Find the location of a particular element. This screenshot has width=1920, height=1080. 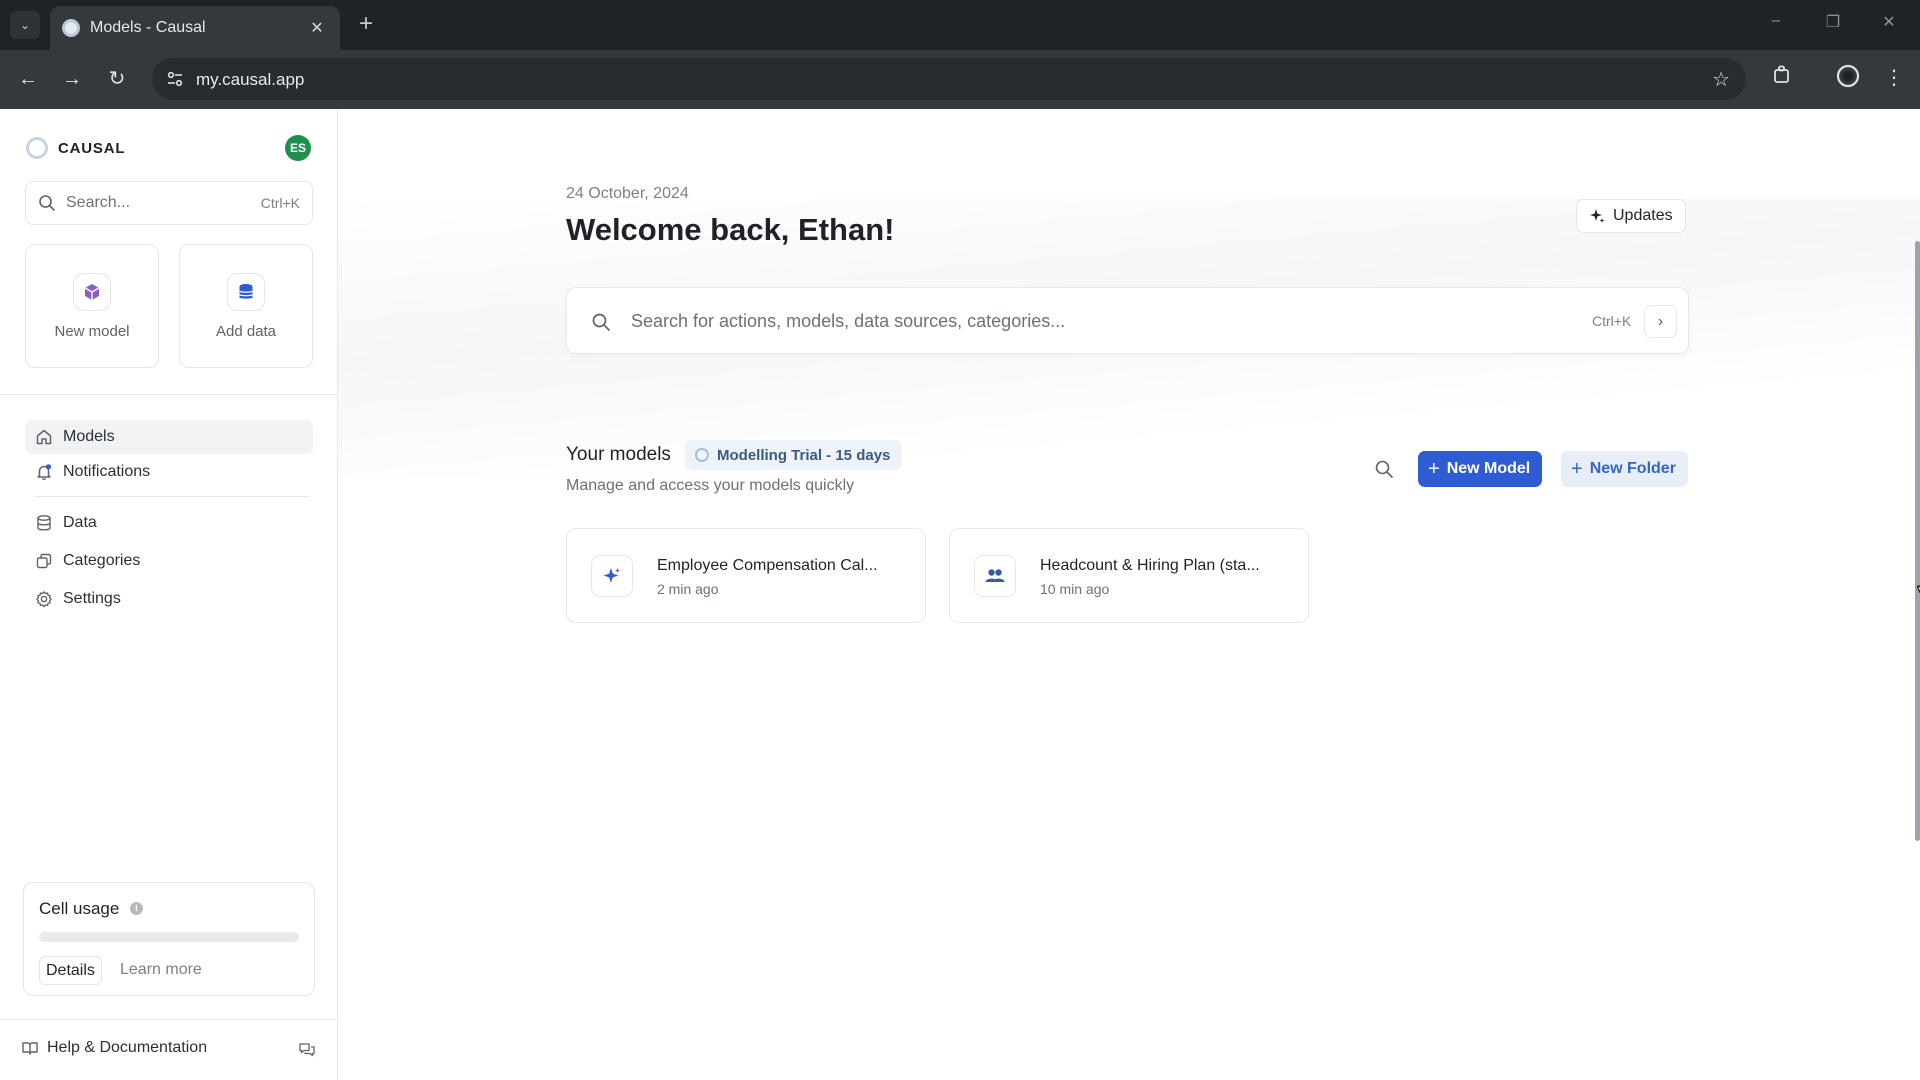

cube-icon is located at coordinates (92, 292).